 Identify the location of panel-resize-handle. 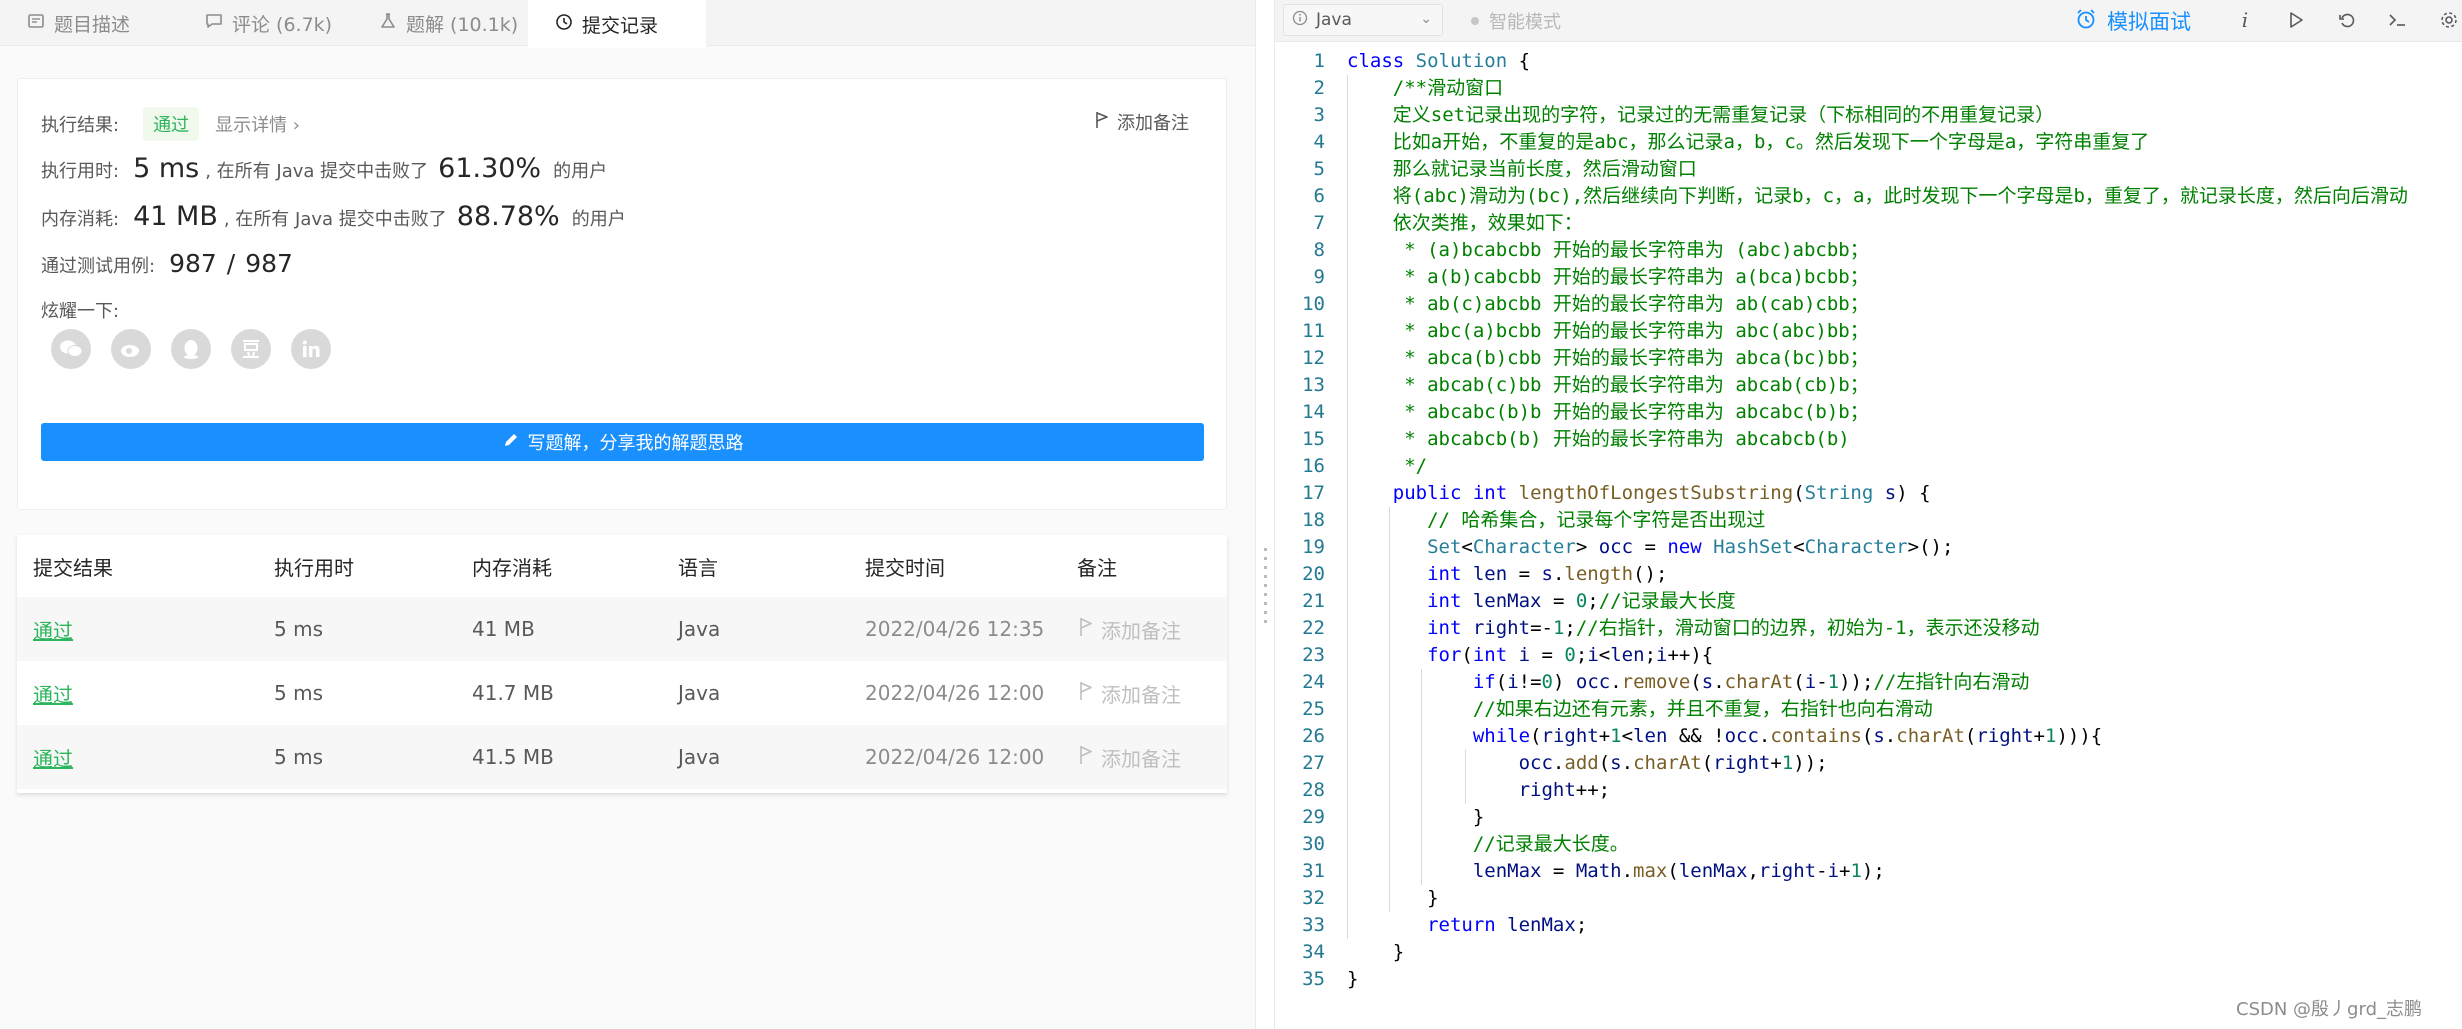
(1265, 514).